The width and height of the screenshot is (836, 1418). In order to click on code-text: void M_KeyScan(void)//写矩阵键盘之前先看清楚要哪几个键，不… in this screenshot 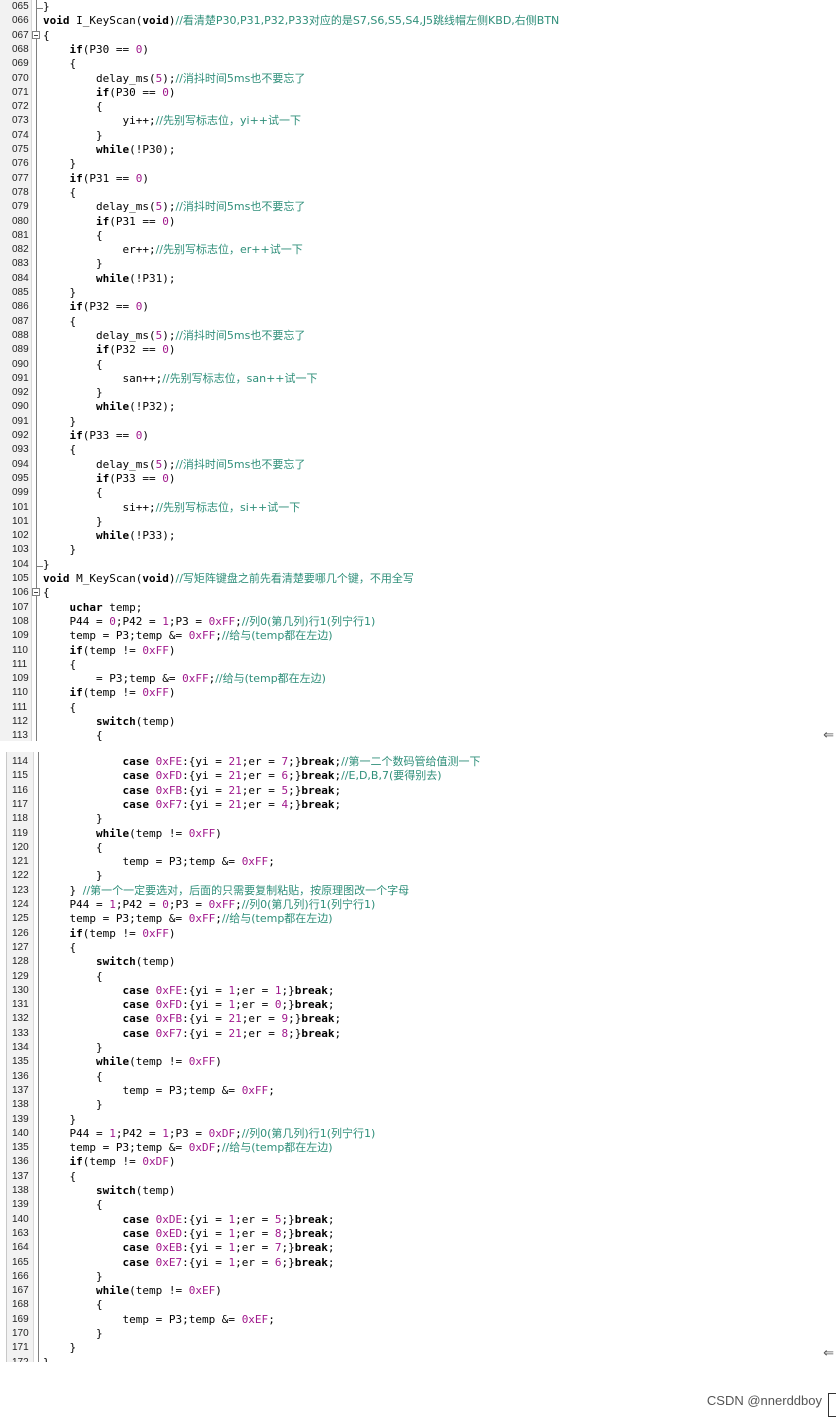, I will do `click(228, 579)`.